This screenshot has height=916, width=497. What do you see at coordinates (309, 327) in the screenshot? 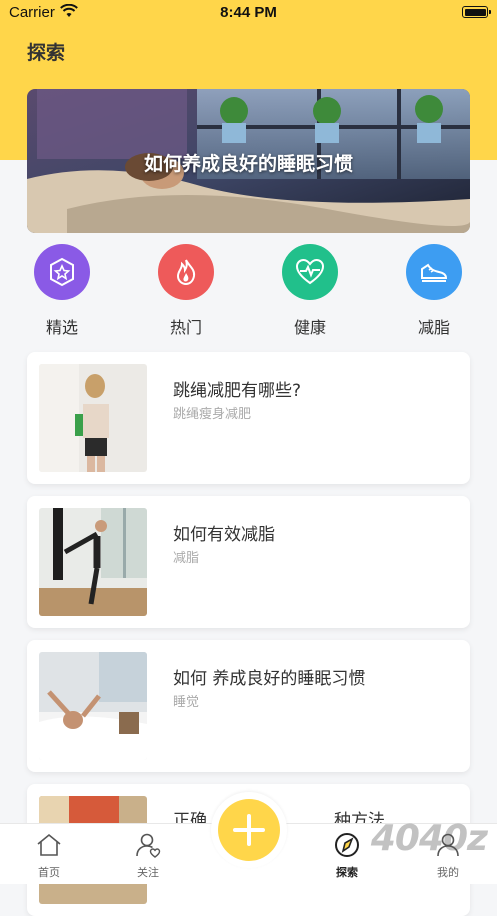
I see `category-label: 健康` at bounding box center [309, 327].